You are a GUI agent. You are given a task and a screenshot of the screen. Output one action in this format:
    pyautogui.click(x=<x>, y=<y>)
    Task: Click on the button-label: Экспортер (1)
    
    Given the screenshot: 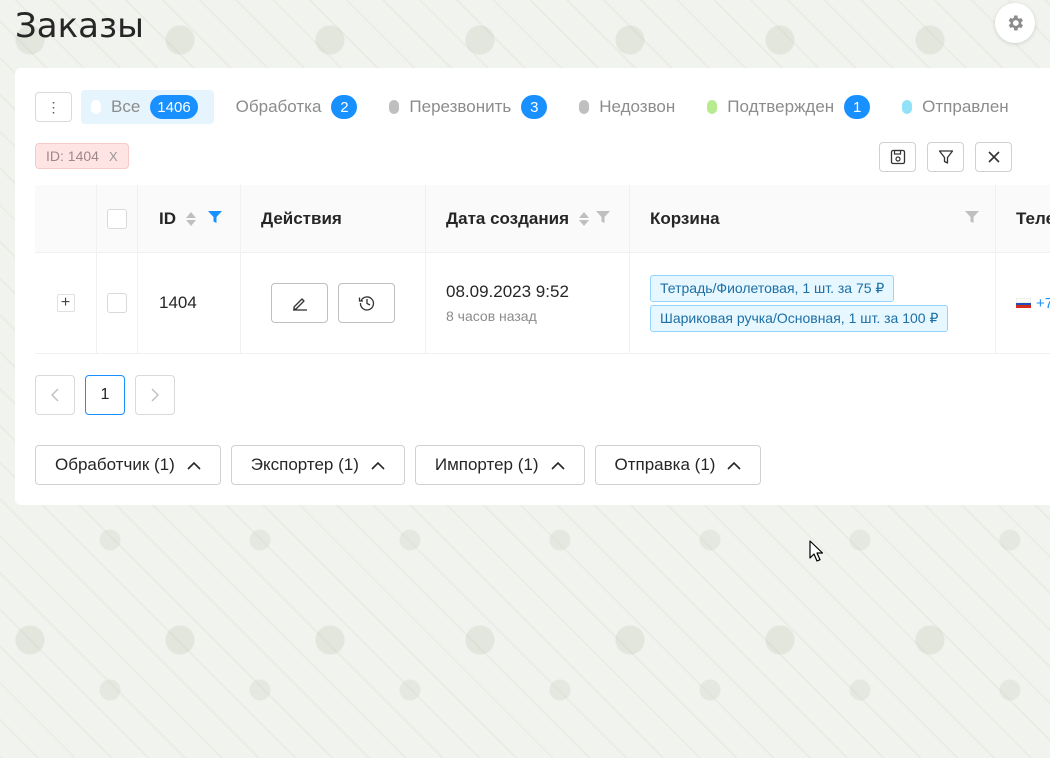 What is the action you would take?
    pyautogui.click(x=304, y=464)
    